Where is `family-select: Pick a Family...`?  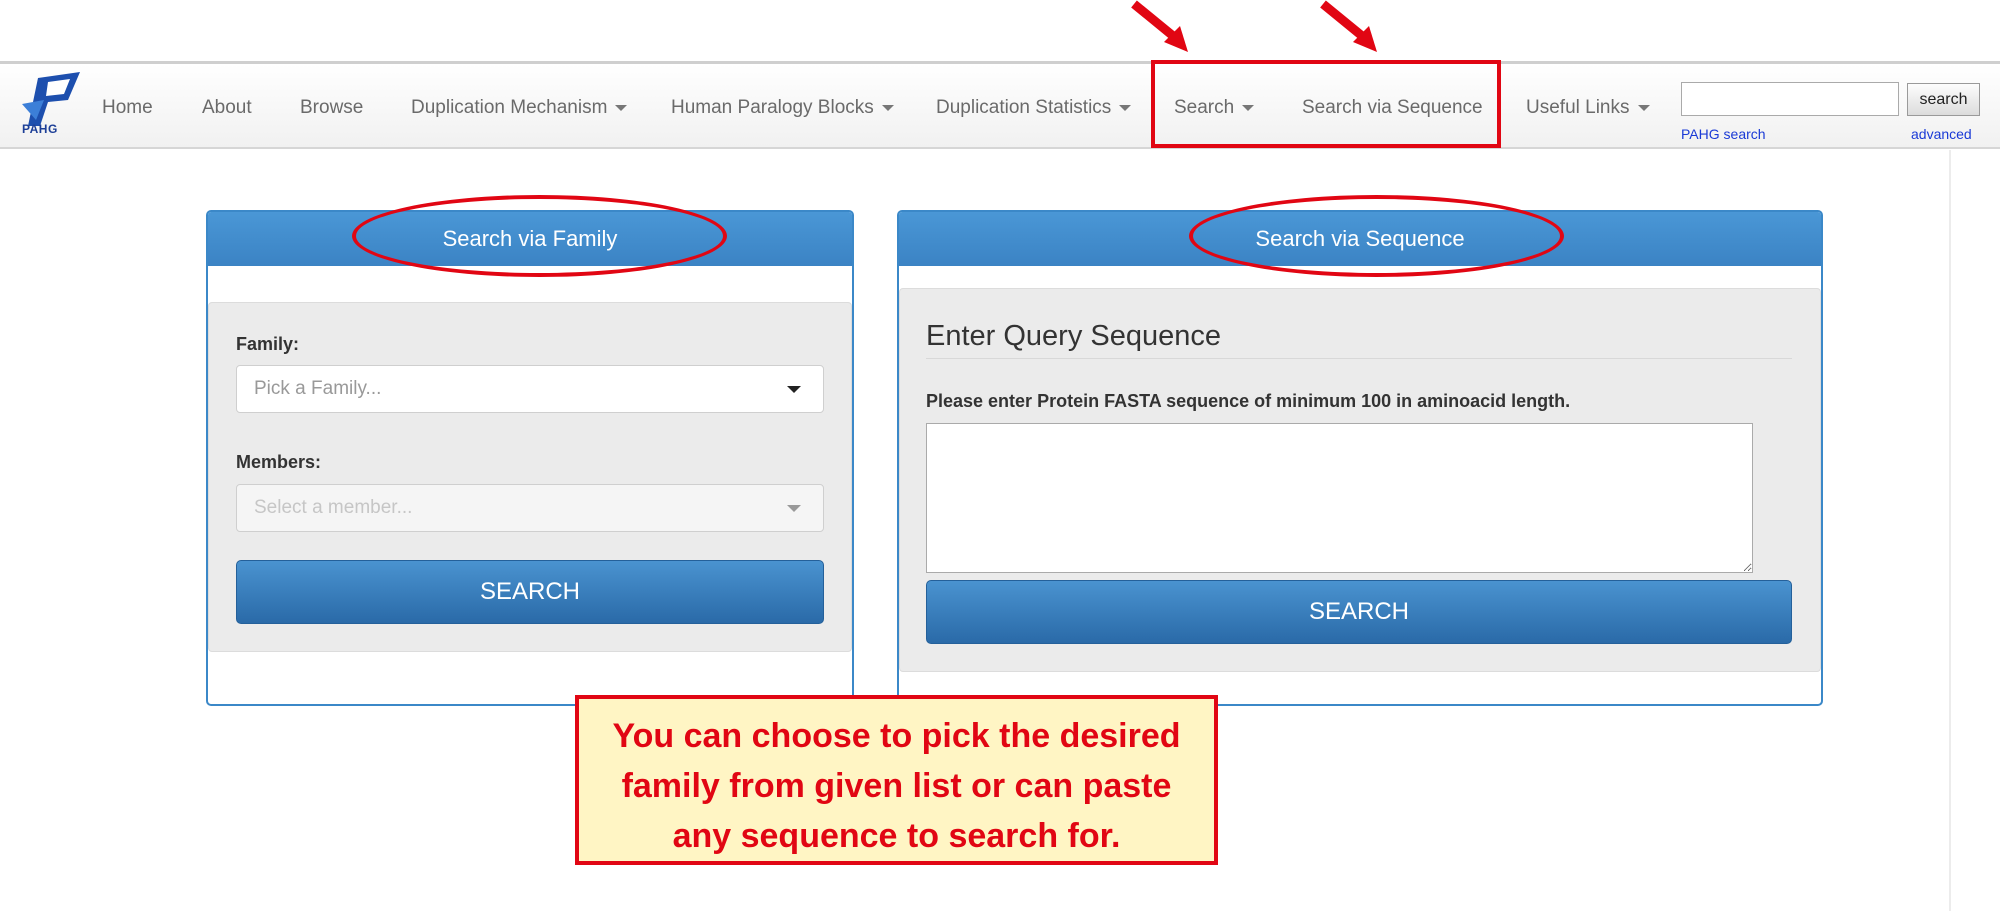 family-select: Pick a Family... is located at coordinates (530, 389).